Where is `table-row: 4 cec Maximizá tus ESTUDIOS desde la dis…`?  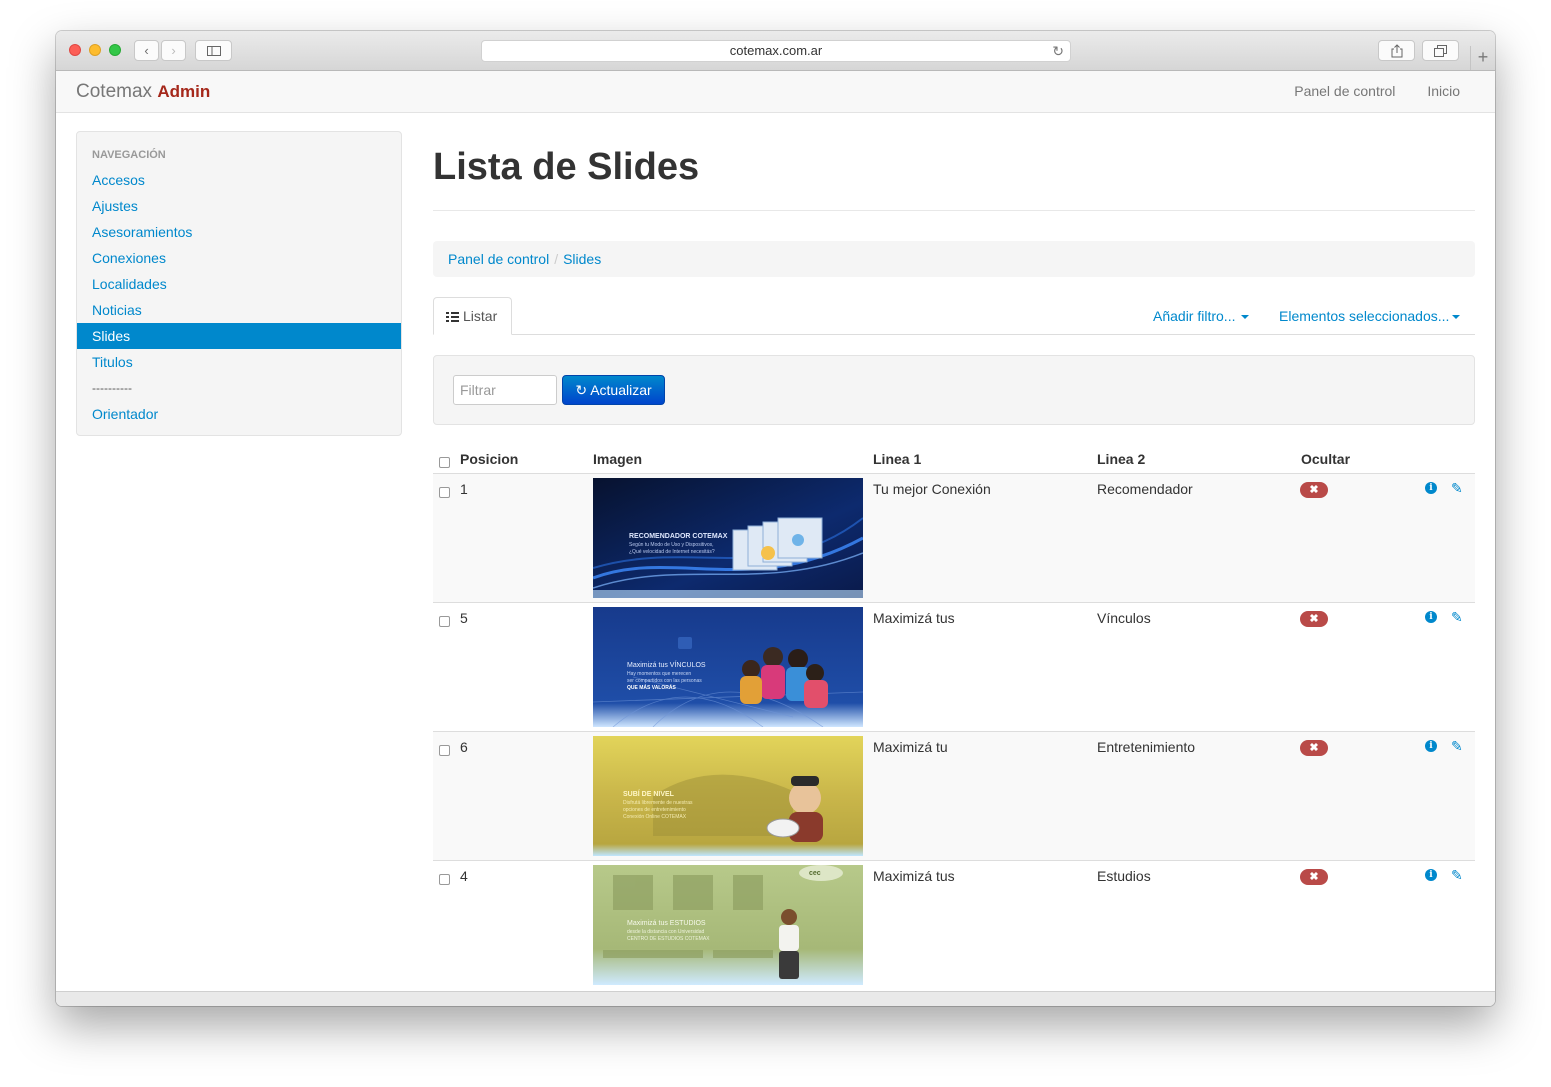
table-row: 4 cec Maximizá tus ESTUDIOS desde la dis… is located at coordinates (954, 924).